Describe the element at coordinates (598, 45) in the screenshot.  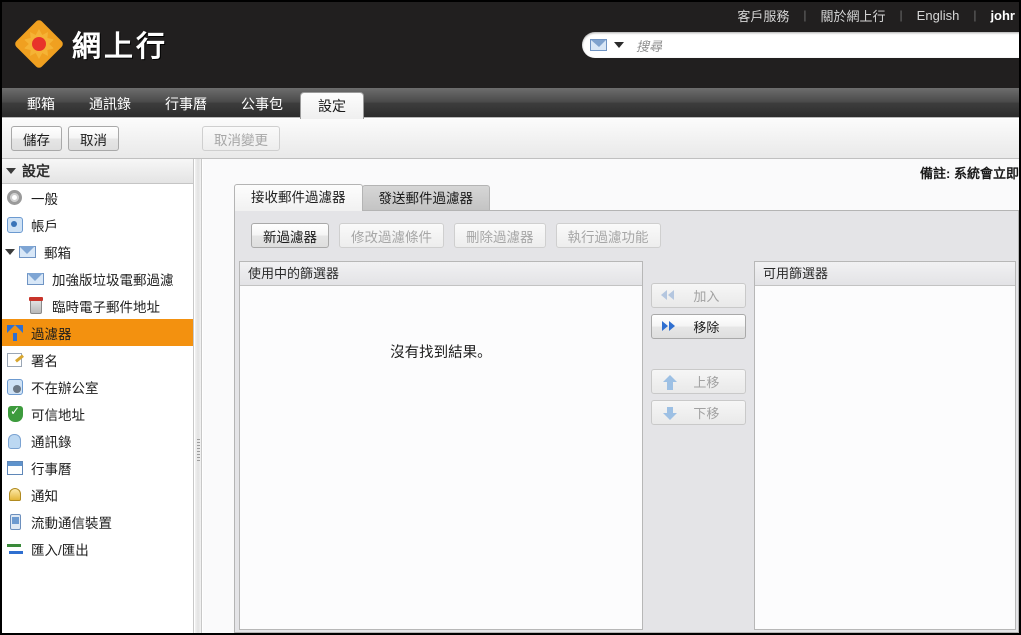
I see `search-scope-envelope-icon` at that location.